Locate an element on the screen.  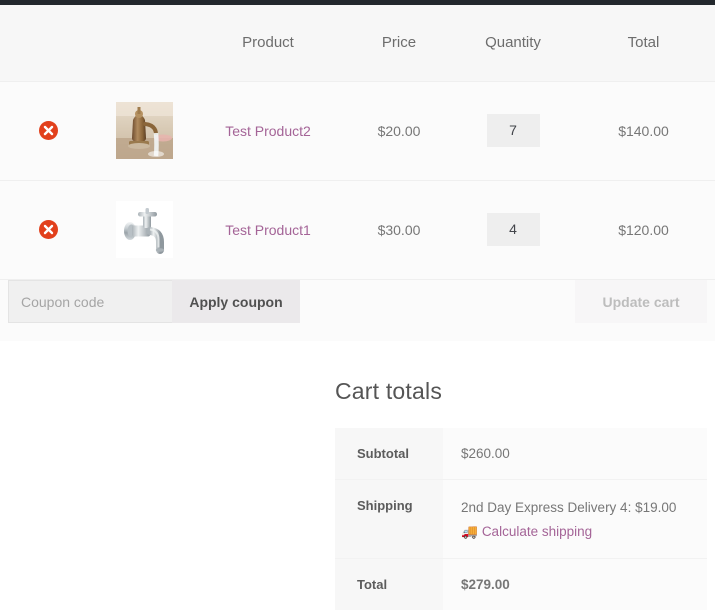
coupon-code-input is located at coordinates (90, 301).